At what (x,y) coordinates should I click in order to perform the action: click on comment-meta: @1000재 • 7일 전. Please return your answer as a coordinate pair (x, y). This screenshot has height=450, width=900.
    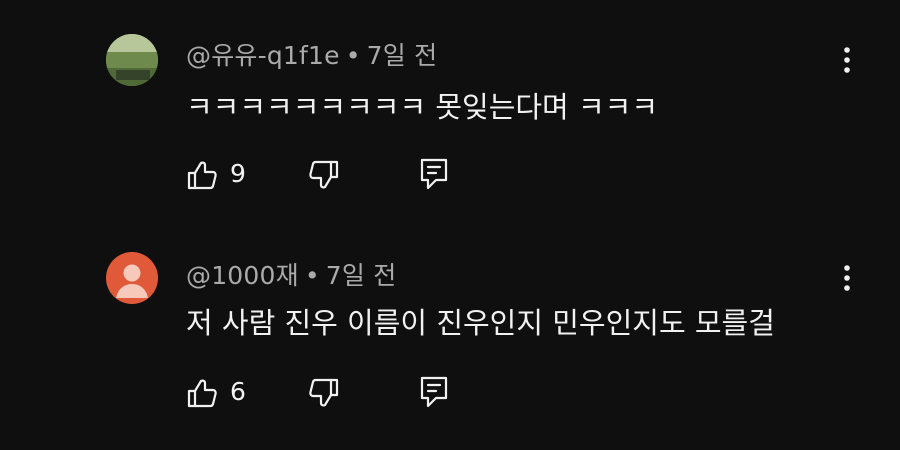
    Looking at the image, I should click on (291, 274).